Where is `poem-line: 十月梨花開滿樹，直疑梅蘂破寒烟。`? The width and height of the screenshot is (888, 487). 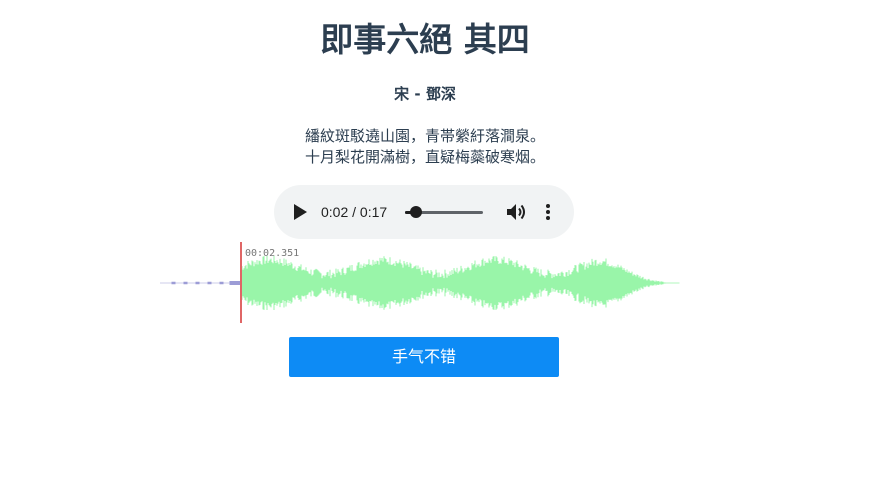
poem-line: 十月梨花開滿樹，直疑梅蘂破寒烟。 is located at coordinates (424, 157).